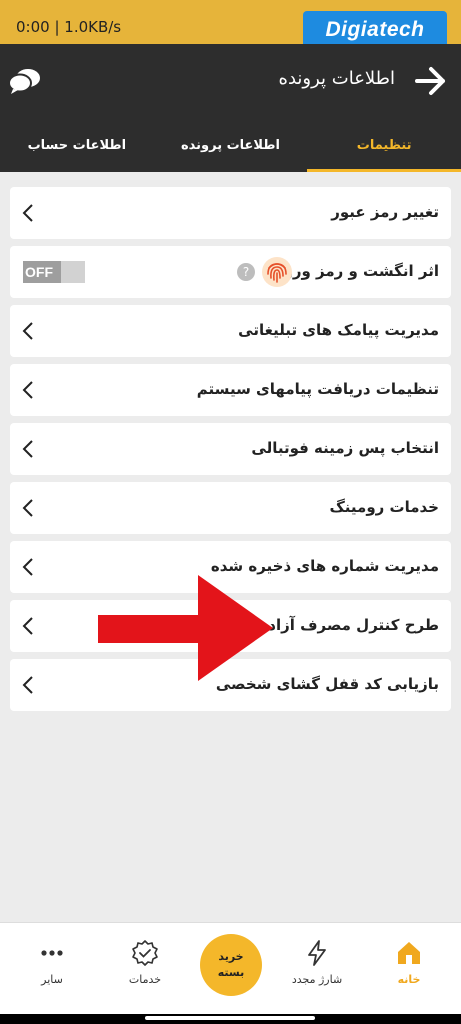  What do you see at coordinates (231, 956) in the screenshot?
I see `buy-label-line1: خرید` at bounding box center [231, 956].